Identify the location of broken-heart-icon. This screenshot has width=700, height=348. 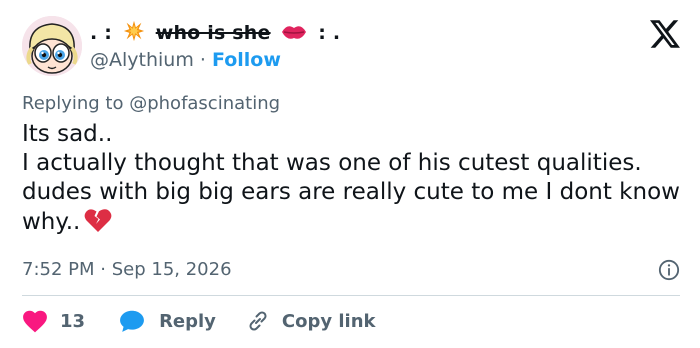
(98, 224).